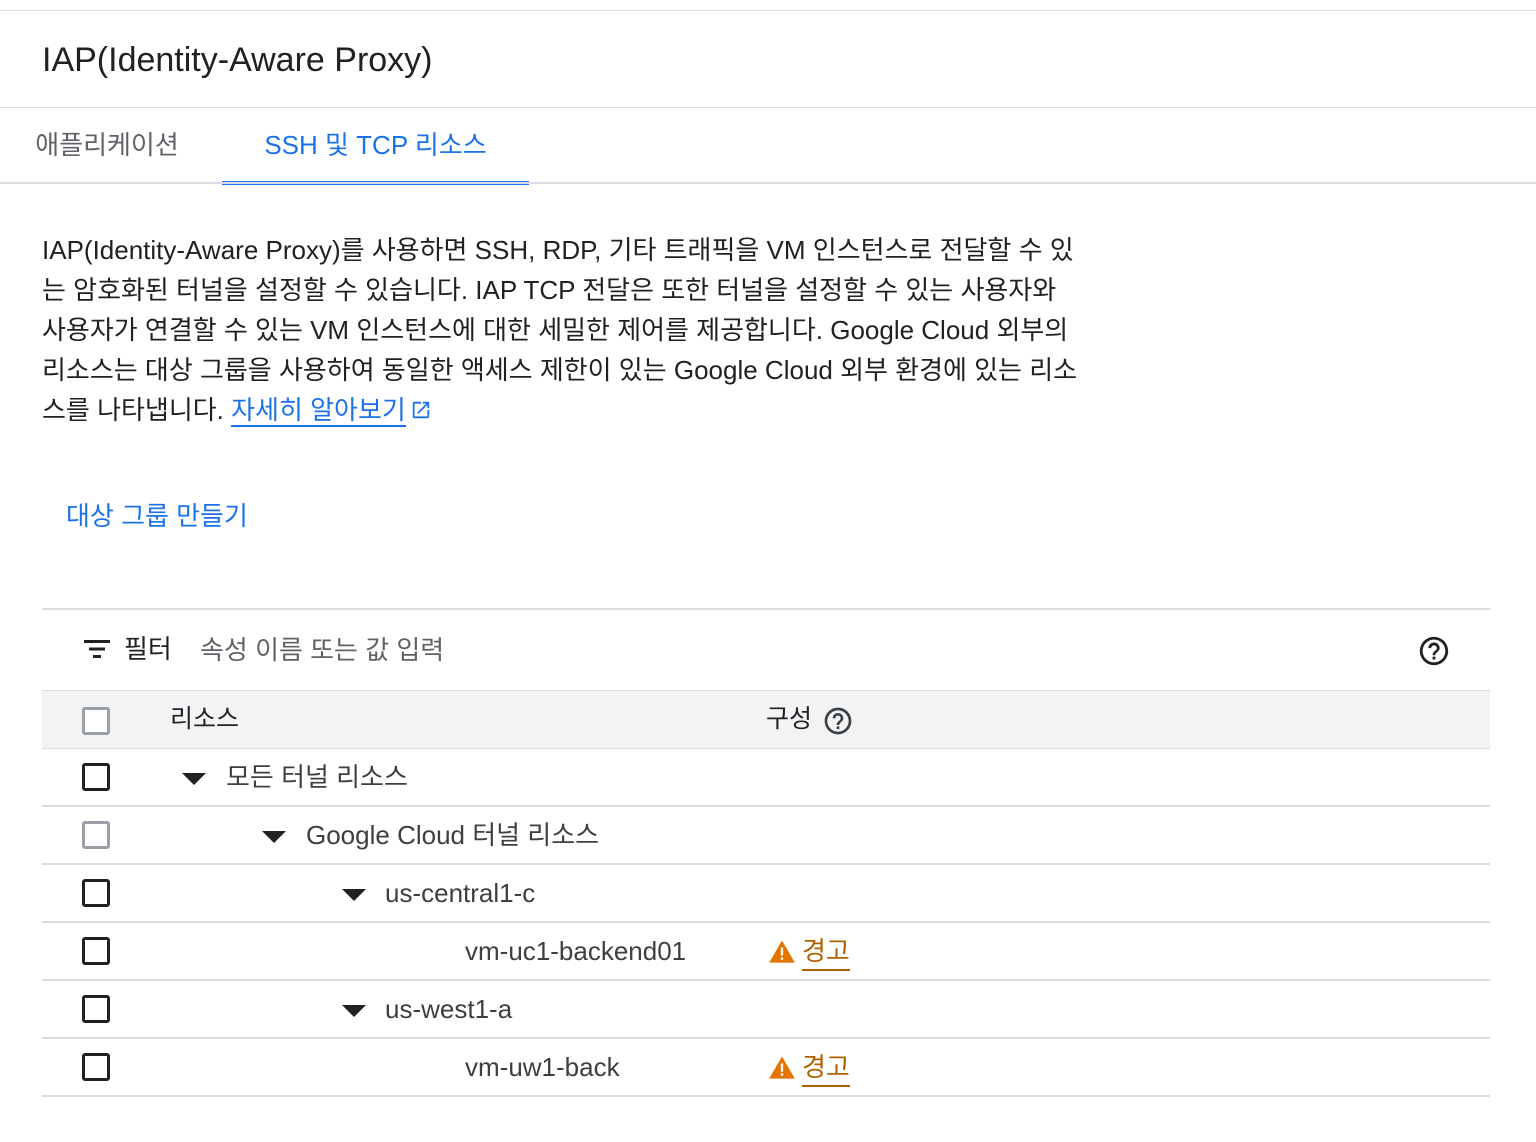 The height and width of the screenshot is (1142, 1536). I want to click on tabs-divider, so click(768, 183).